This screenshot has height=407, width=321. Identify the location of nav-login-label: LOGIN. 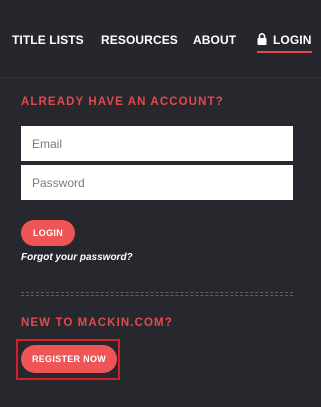
(292, 40).